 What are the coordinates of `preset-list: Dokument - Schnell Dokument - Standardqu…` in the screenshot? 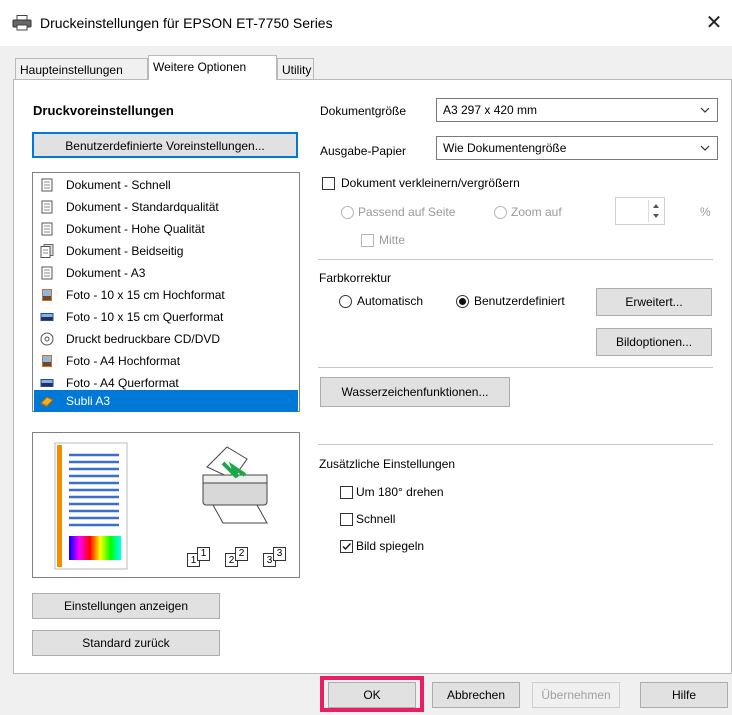 It's located at (166, 292).